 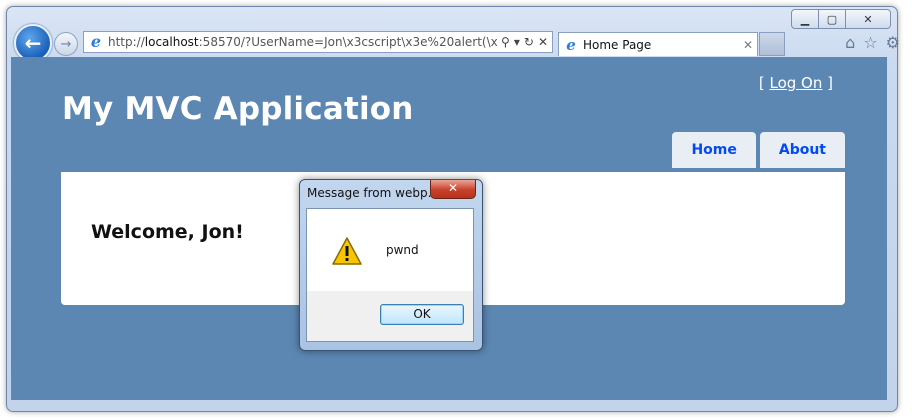 What do you see at coordinates (167, 232) in the screenshot?
I see `welcome-heading: Welcome, Jon!` at bounding box center [167, 232].